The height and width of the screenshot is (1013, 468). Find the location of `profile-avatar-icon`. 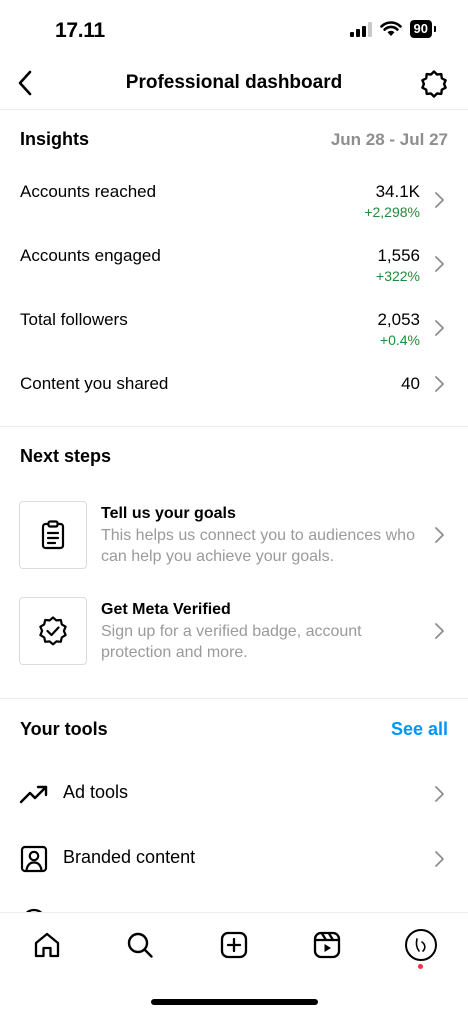

profile-avatar-icon is located at coordinates (420, 945).